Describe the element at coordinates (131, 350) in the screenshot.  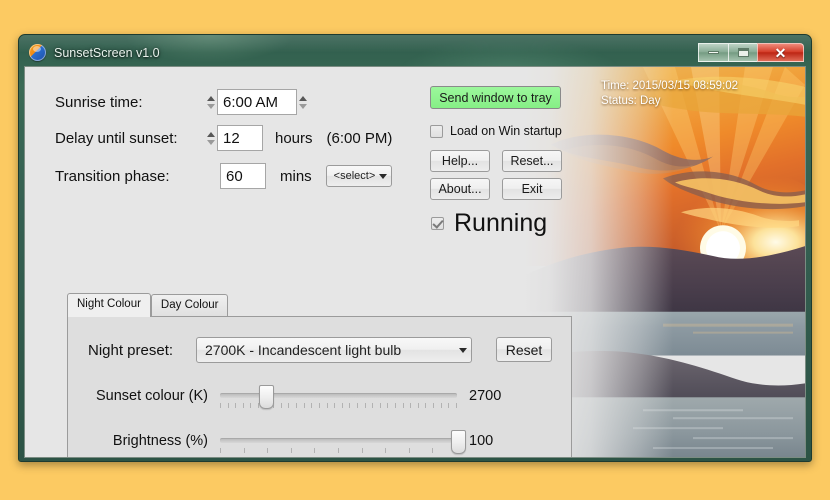
I see `night-preset-label: Night preset:` at that location.